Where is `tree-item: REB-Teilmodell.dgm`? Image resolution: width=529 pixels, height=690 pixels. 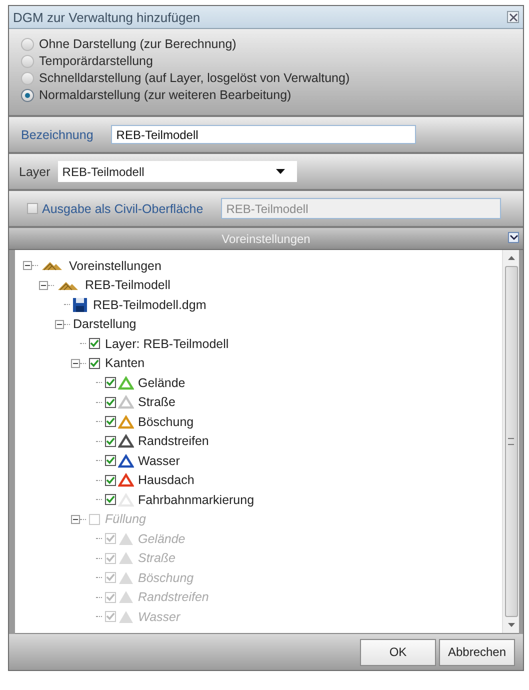
tree-item: REB-Teilmodell.dgm is located at coordinates (149, 305).